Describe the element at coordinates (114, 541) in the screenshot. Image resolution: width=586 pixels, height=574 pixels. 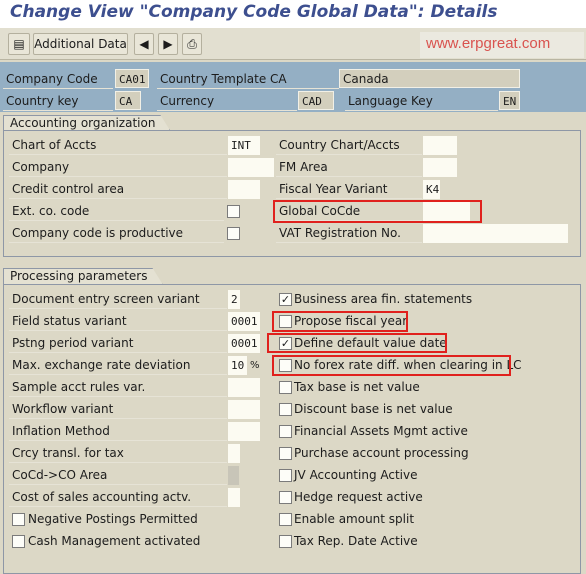
I see `cash-management-activated-label: Cash Management activated` at that location.